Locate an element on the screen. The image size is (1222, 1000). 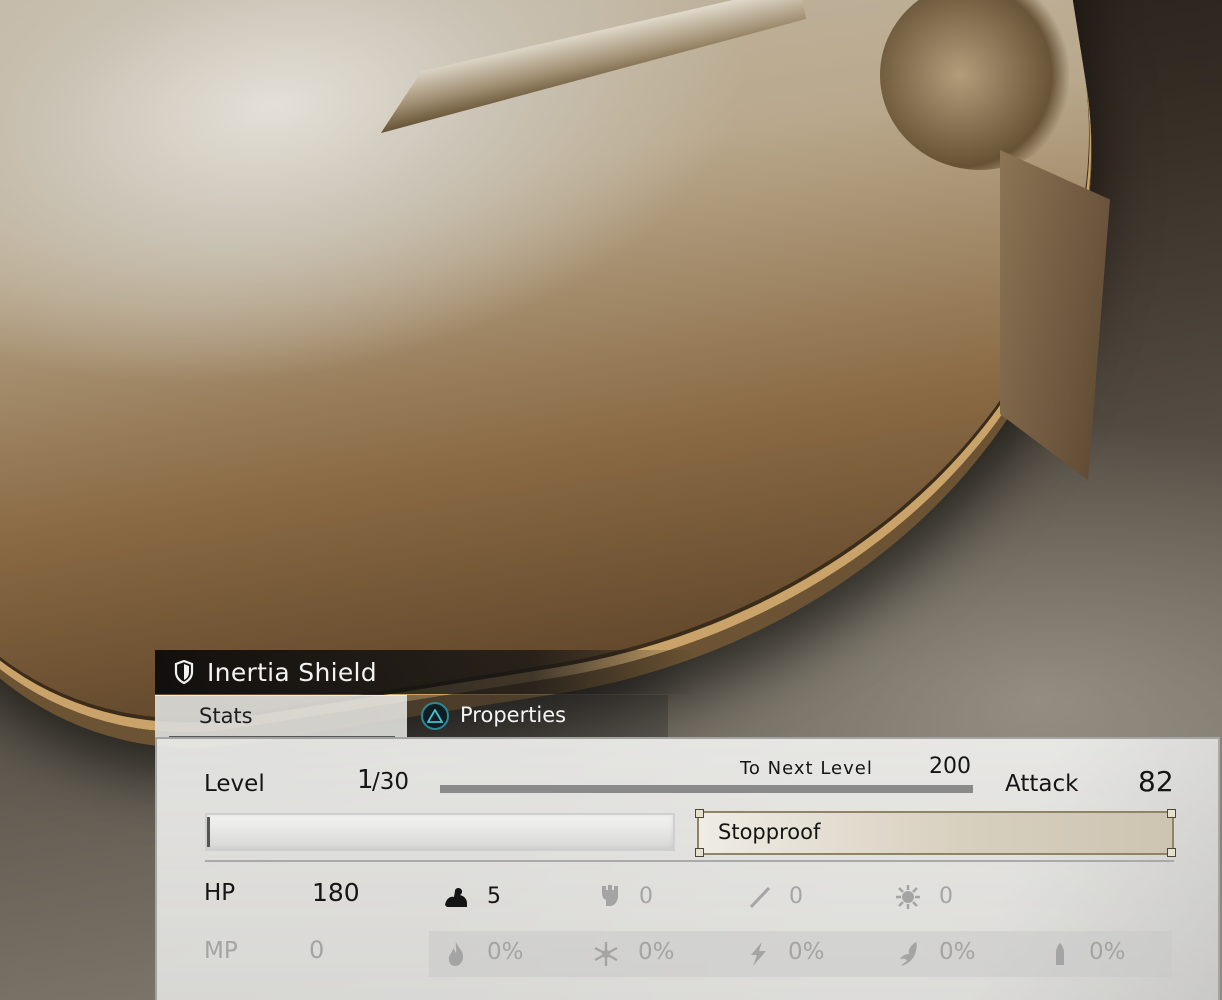
property-slot-stopproof: Stopproof is located at coordinates (935, 833).